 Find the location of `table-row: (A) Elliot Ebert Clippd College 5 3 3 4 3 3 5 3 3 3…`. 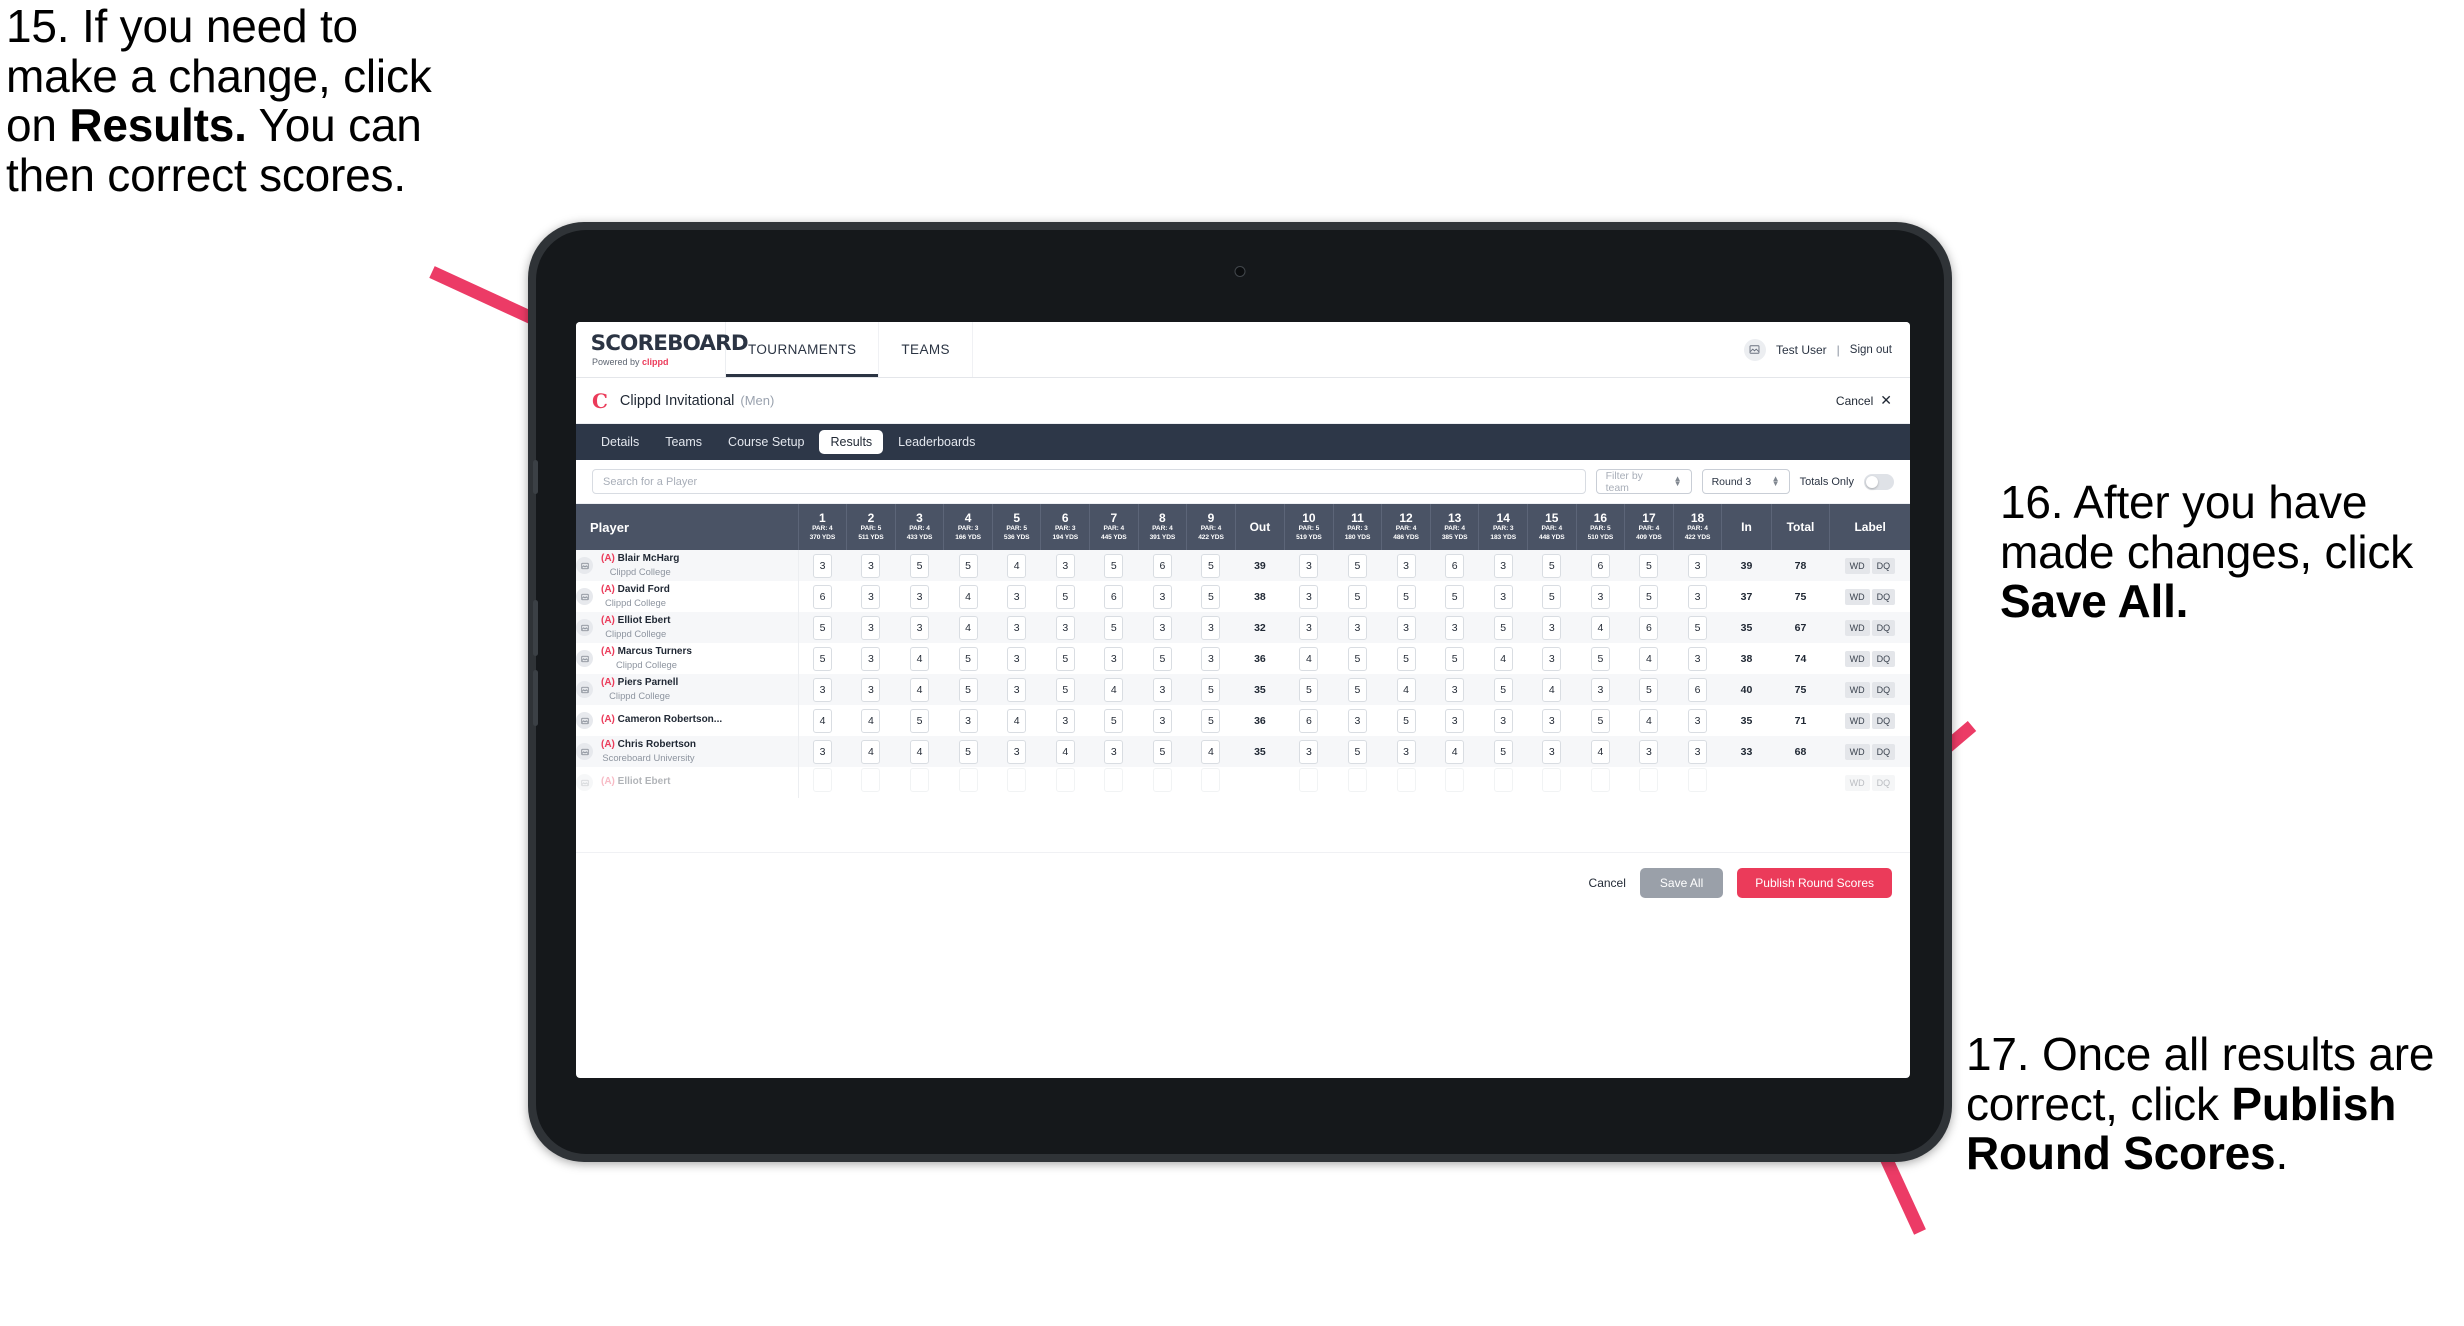

table-row: (A) Elliot Ebert Clippd College 5 3 3 4 3 3 5 3 3 3… is located at coordinates (1243, 627).